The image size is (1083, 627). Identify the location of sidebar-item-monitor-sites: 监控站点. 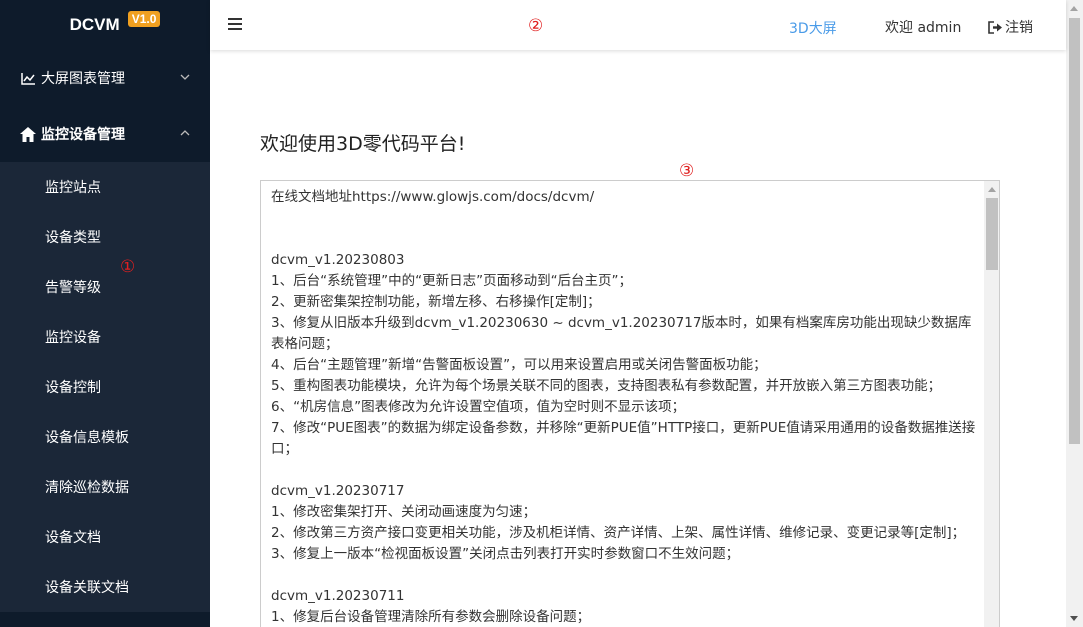
(105, 187).